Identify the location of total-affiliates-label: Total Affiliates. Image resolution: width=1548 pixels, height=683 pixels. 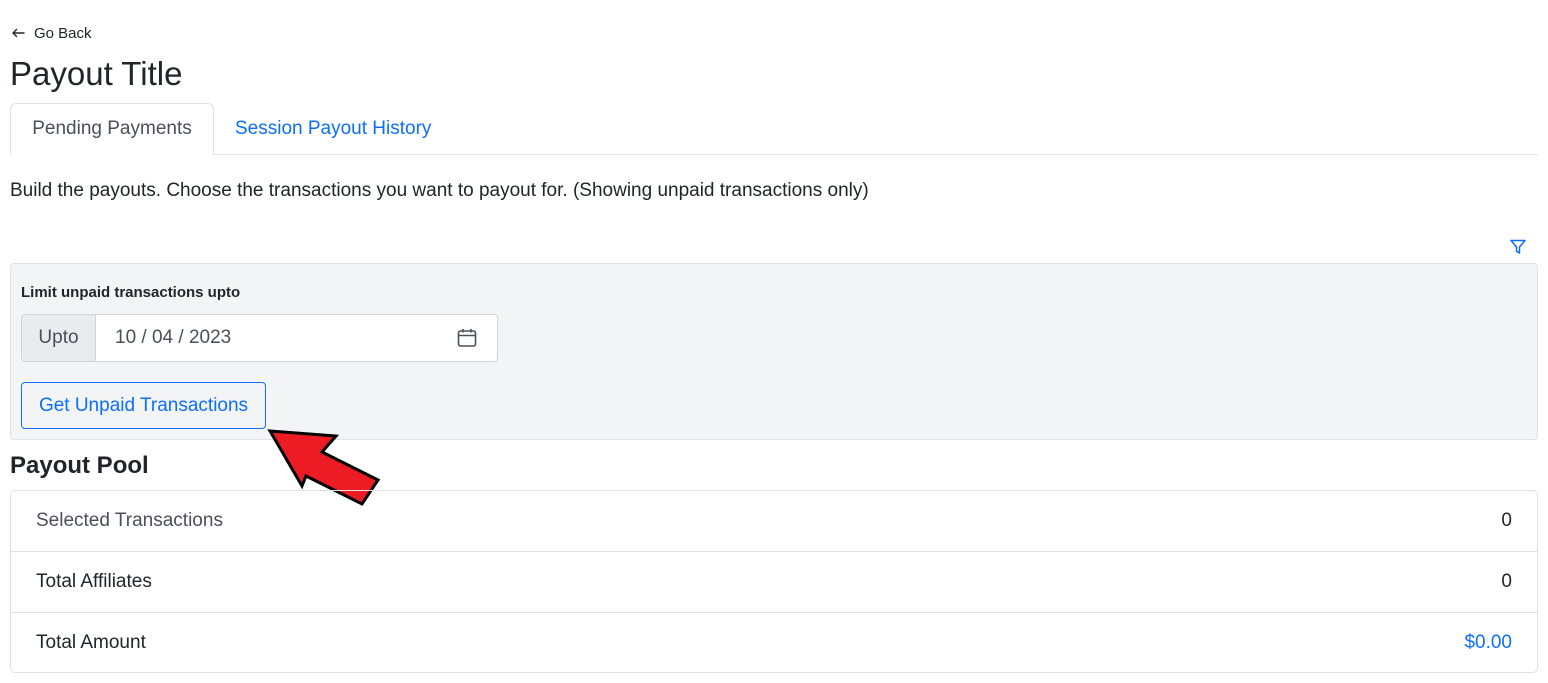
(94, 581).